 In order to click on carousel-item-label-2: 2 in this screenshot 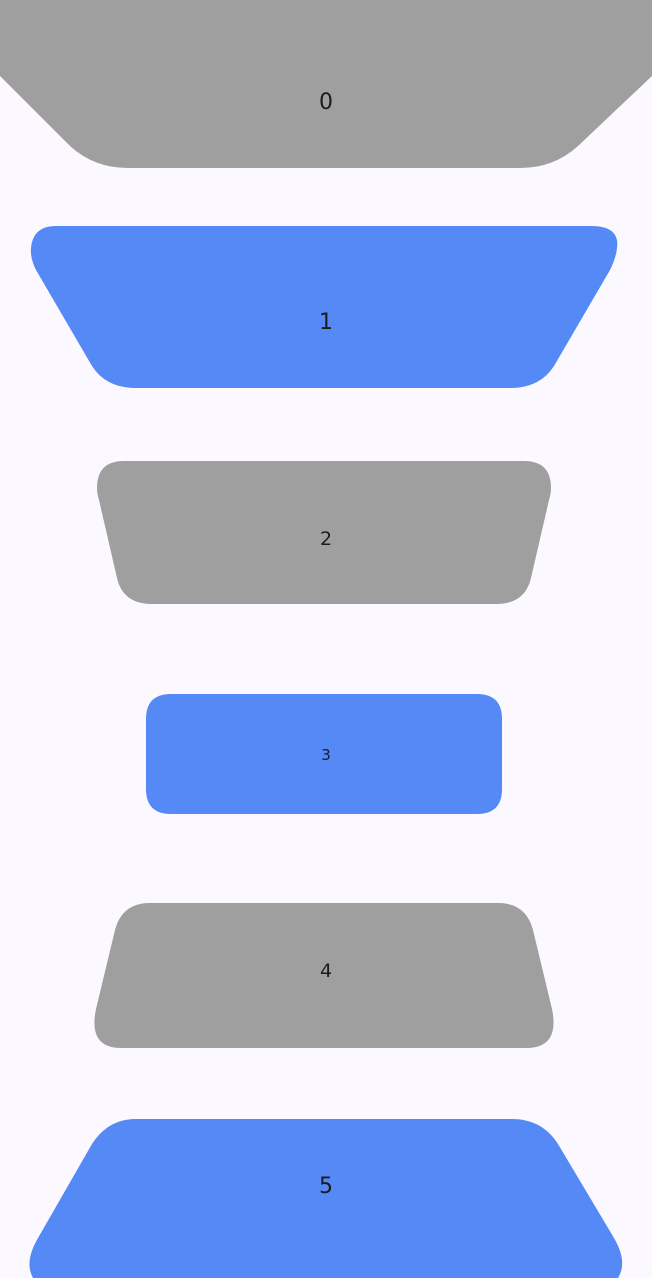, I will do `click(326, 539)`.